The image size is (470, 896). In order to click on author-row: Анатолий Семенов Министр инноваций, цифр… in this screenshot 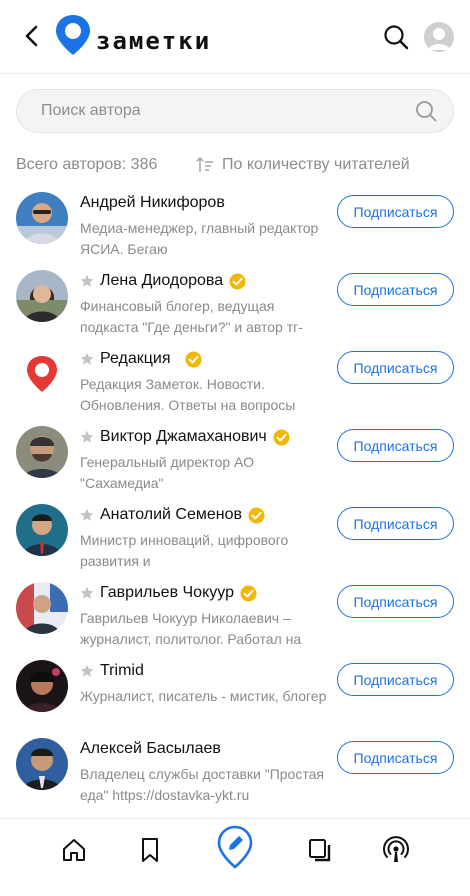, I will do `click(235, 533)`.